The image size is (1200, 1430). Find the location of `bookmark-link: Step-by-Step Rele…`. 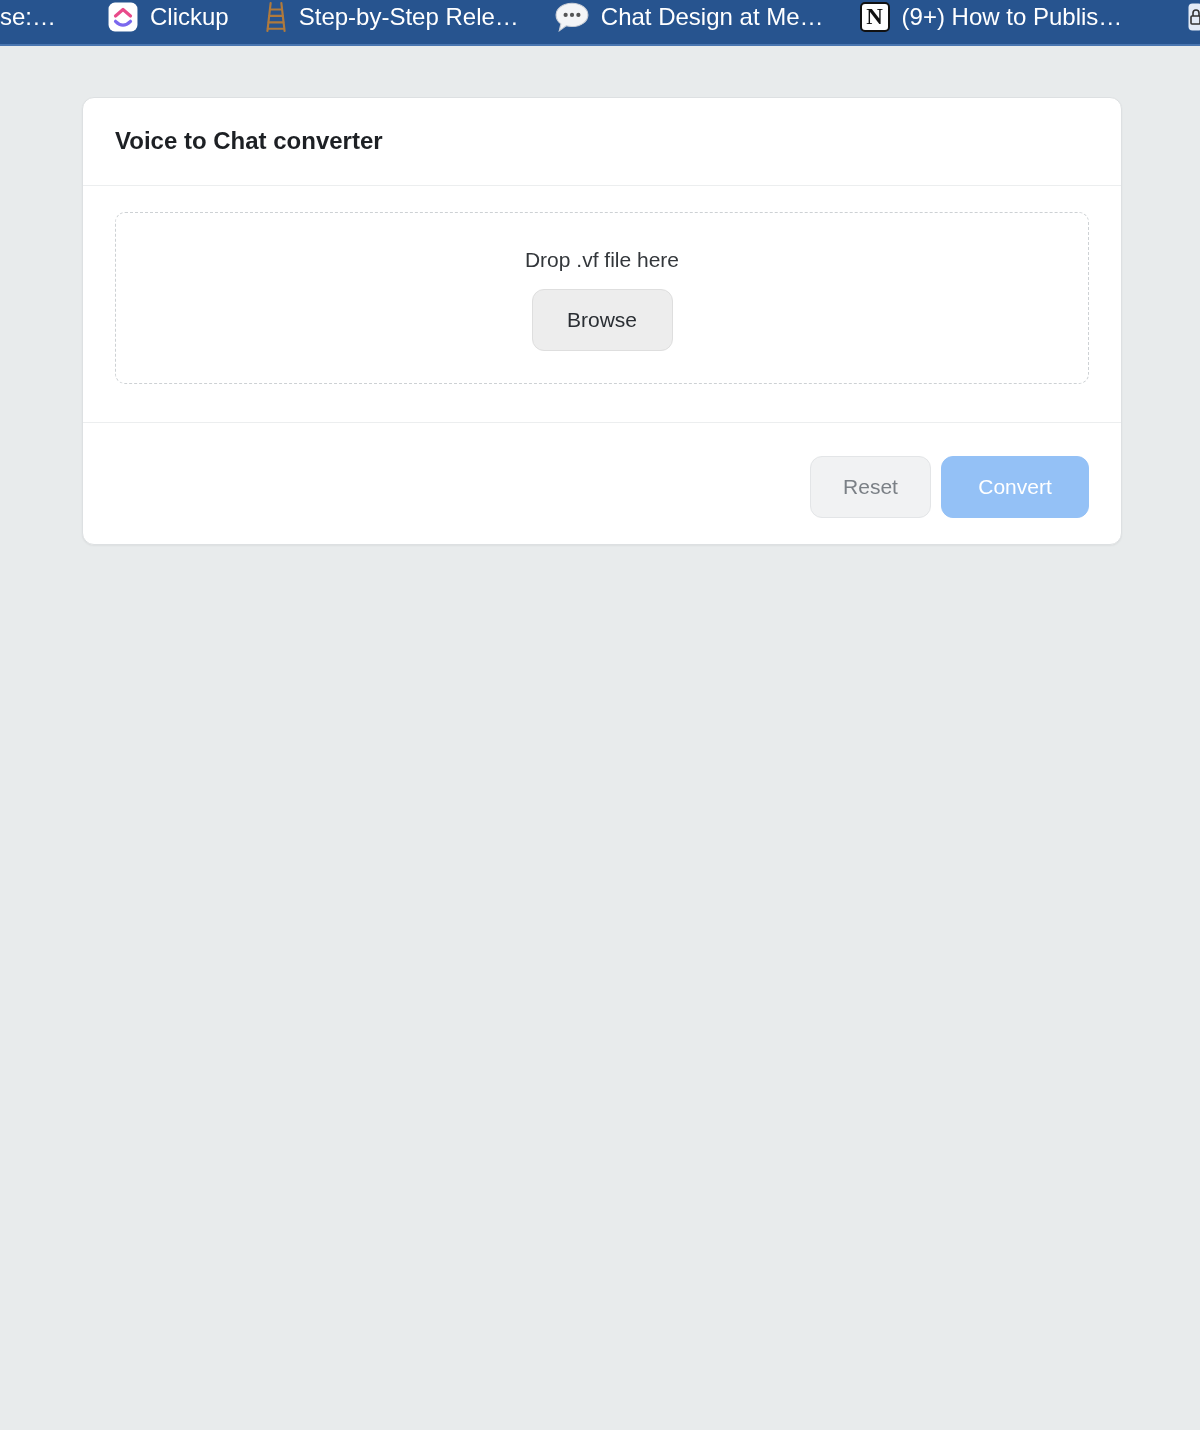

bookmark-link: Step-by-Step Rele… is located at coordinates (391, 17).